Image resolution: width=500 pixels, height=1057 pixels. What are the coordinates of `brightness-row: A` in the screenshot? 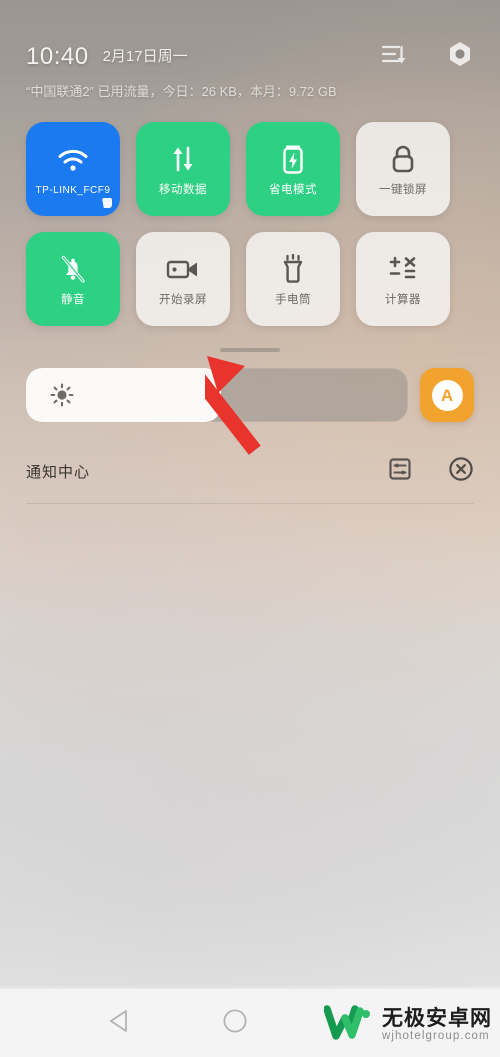 It's located at (250, 387).